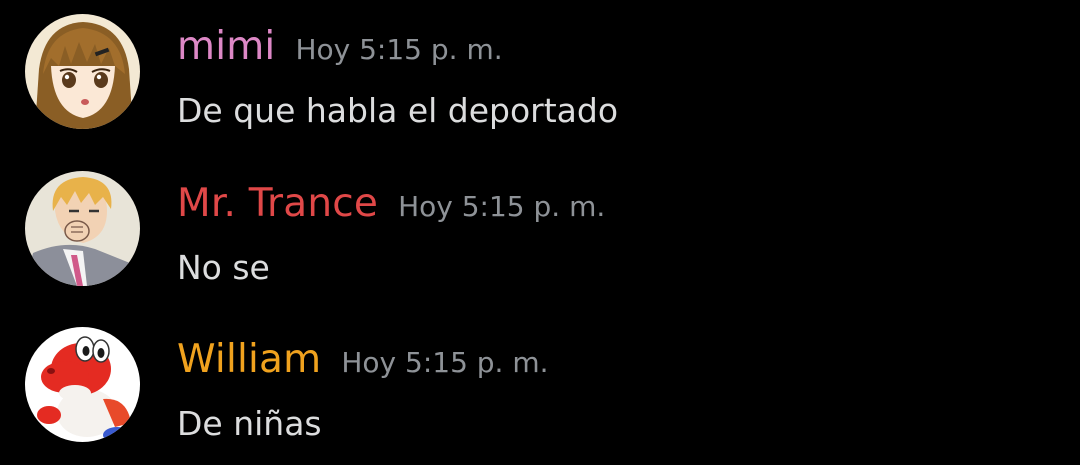 The image size is (1080, 465). What do you see at coordinates (391, 205) in the screenshot?
I see `message-header: Mr. Trance Hoy 5:15 p. m.` at bounding box center [391, 205].